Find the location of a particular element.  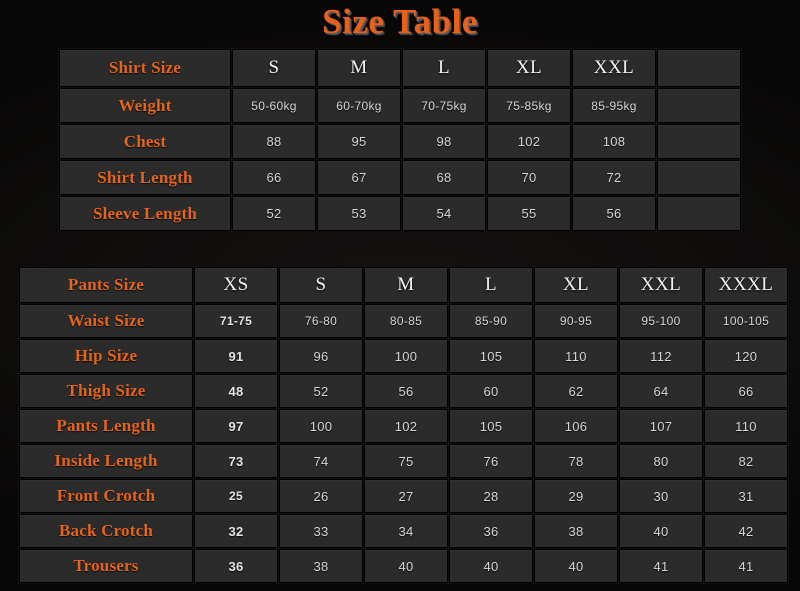

trousers-xxxl: 41 is located at coordinates (746, 566).